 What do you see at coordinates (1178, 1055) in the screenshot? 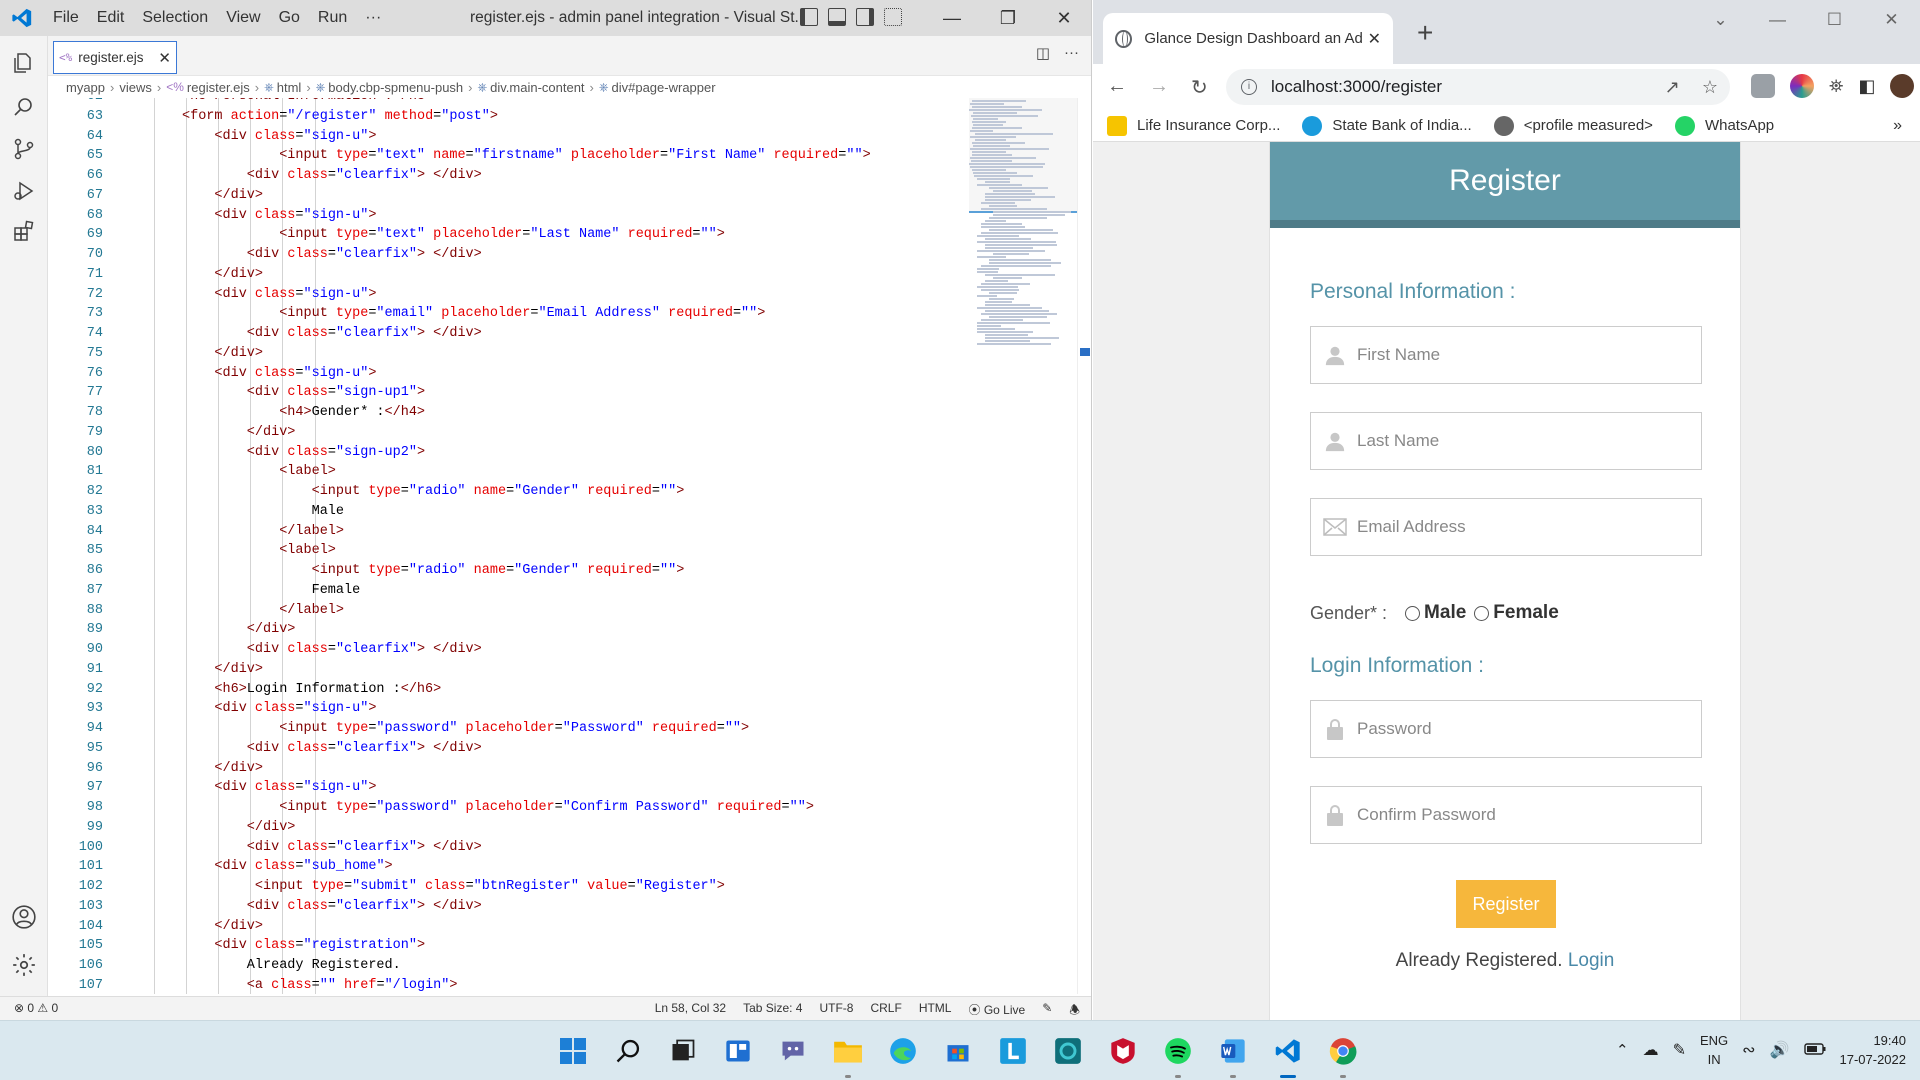
I see `spotify-icon` at bounding box center [1178, 1055].